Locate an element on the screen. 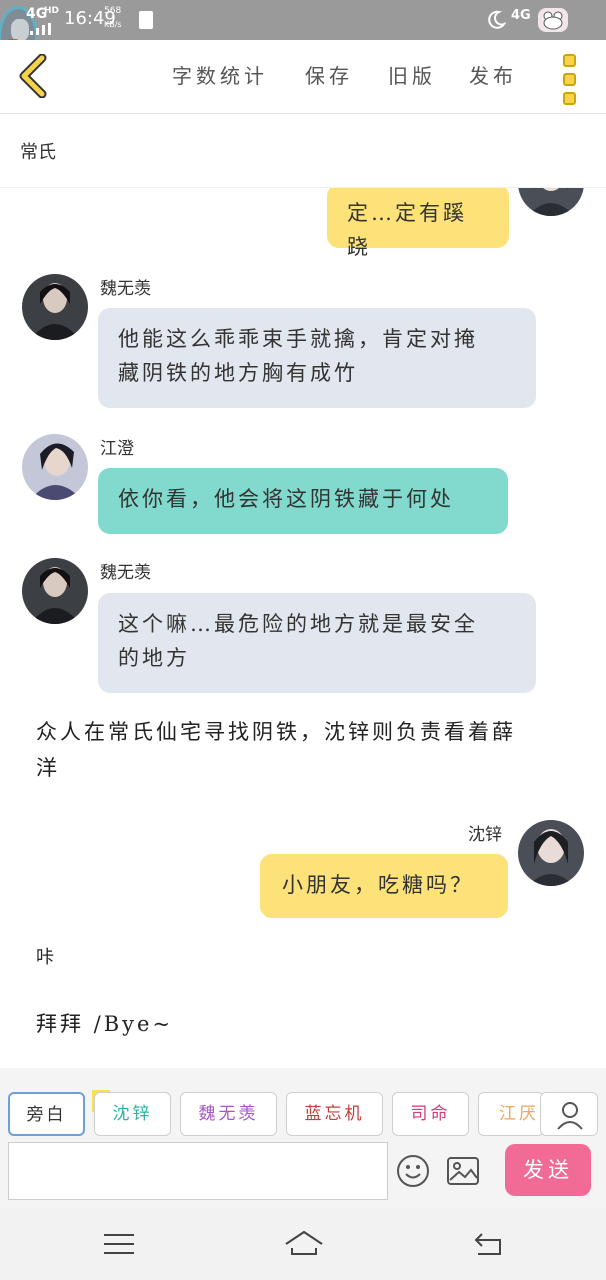  message-text-line: 藏阴铁的地方胸有成竹 is located at coordinates (238, 373).